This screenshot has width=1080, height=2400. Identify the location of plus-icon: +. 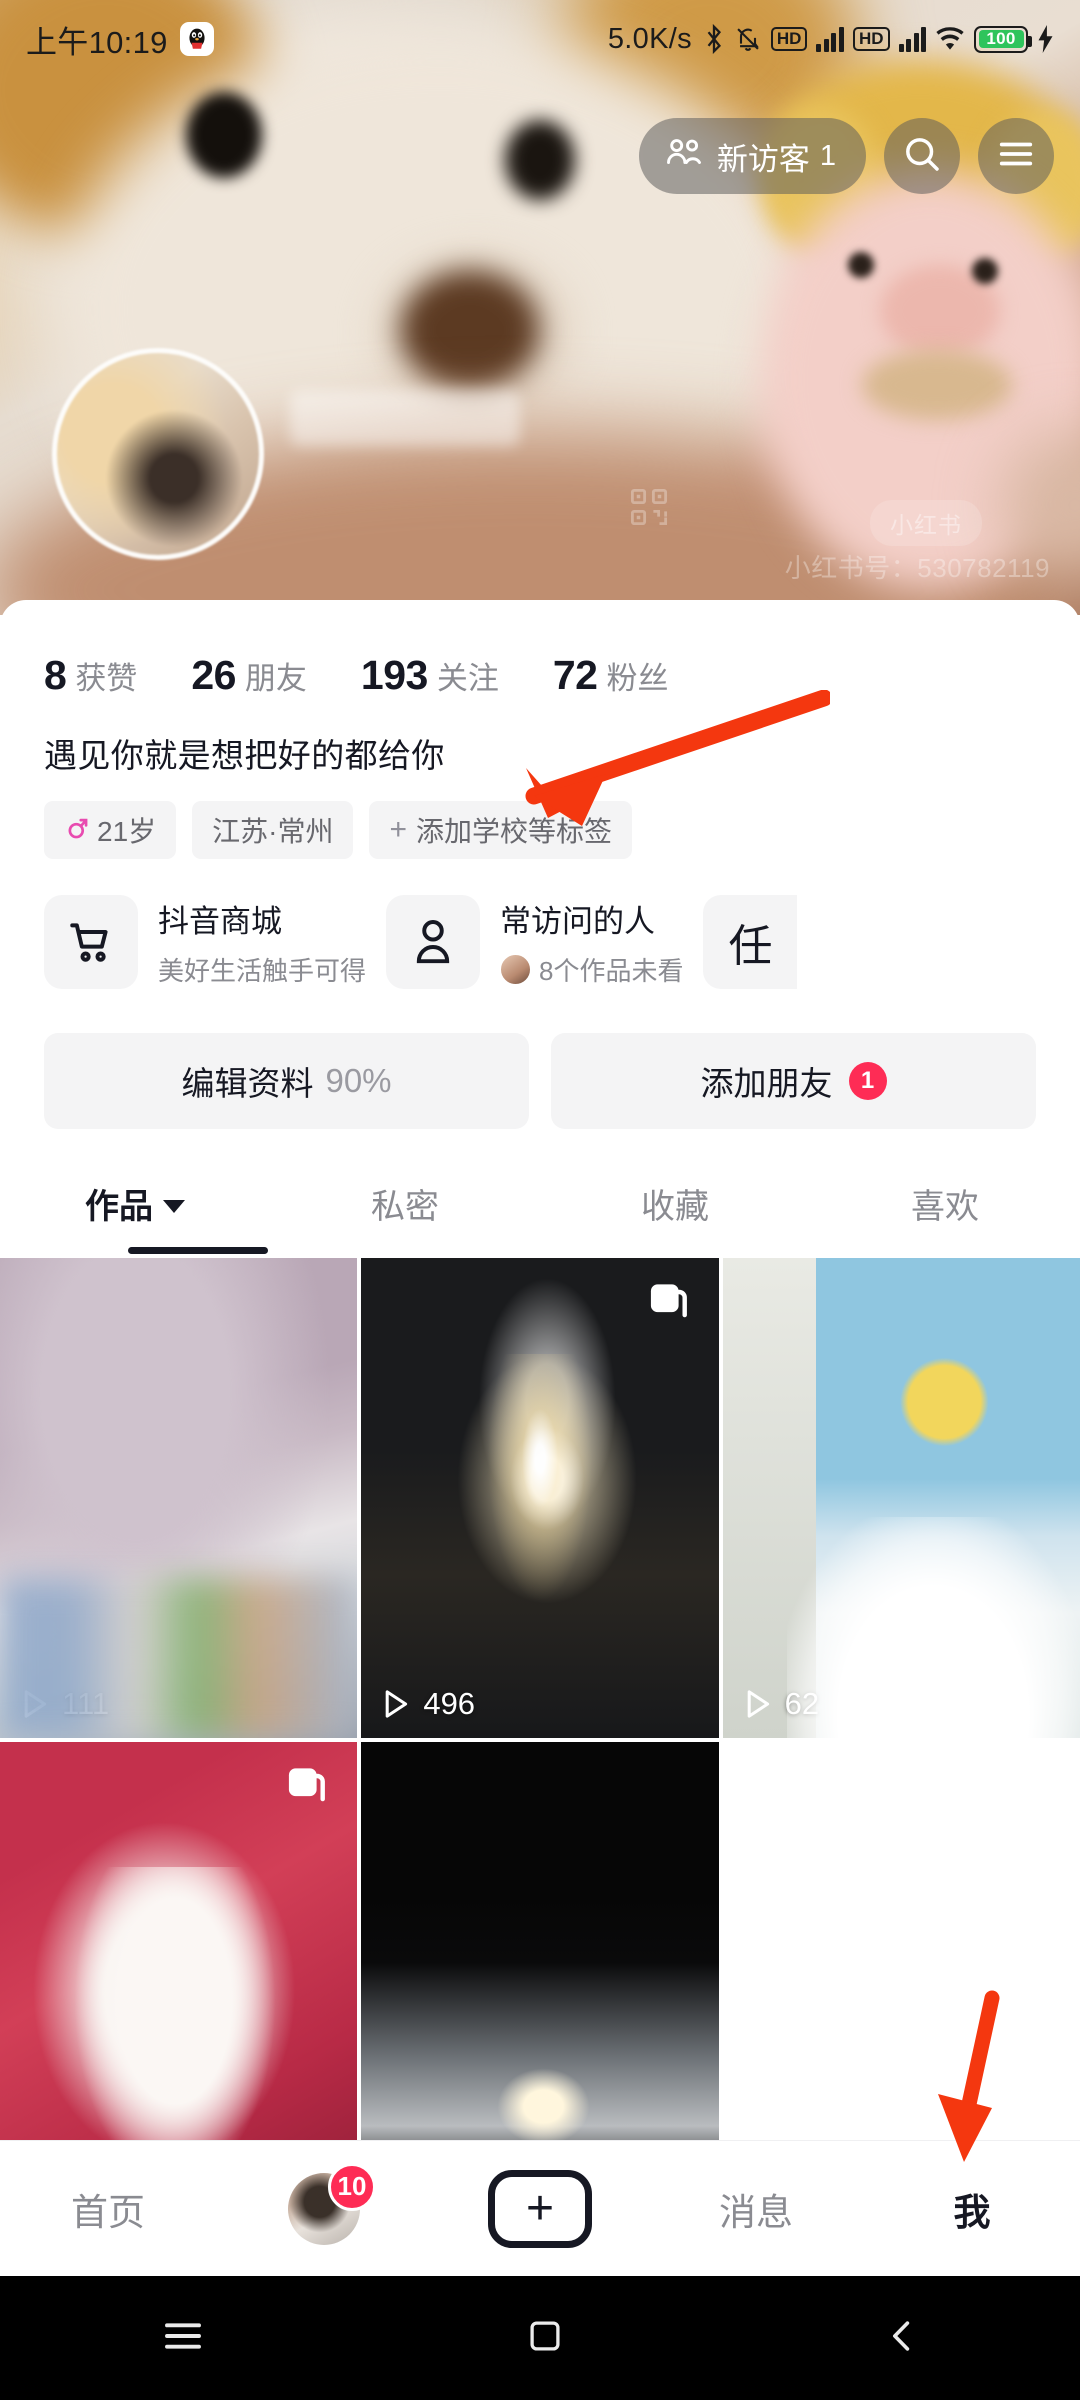
(398, 829).